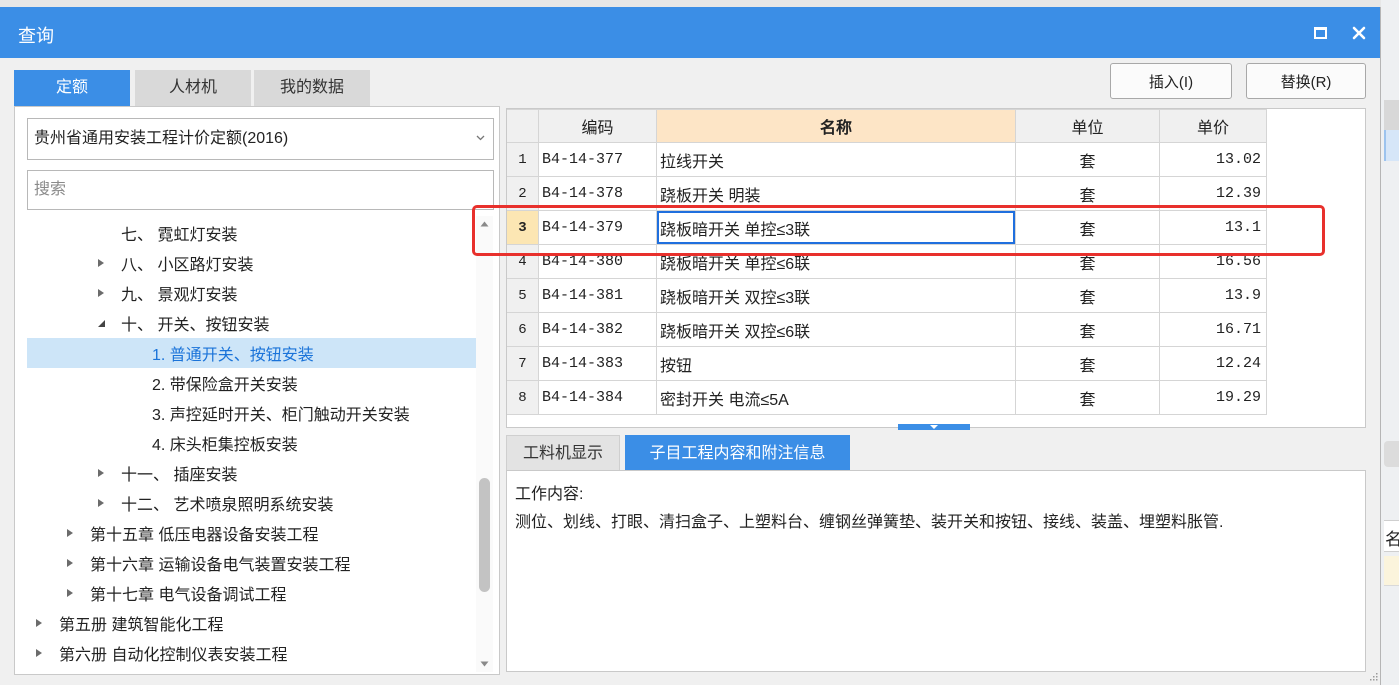 This screenshot has width=1399, height=685. I want to click on scrollbar-thumb, so click(484, 535).